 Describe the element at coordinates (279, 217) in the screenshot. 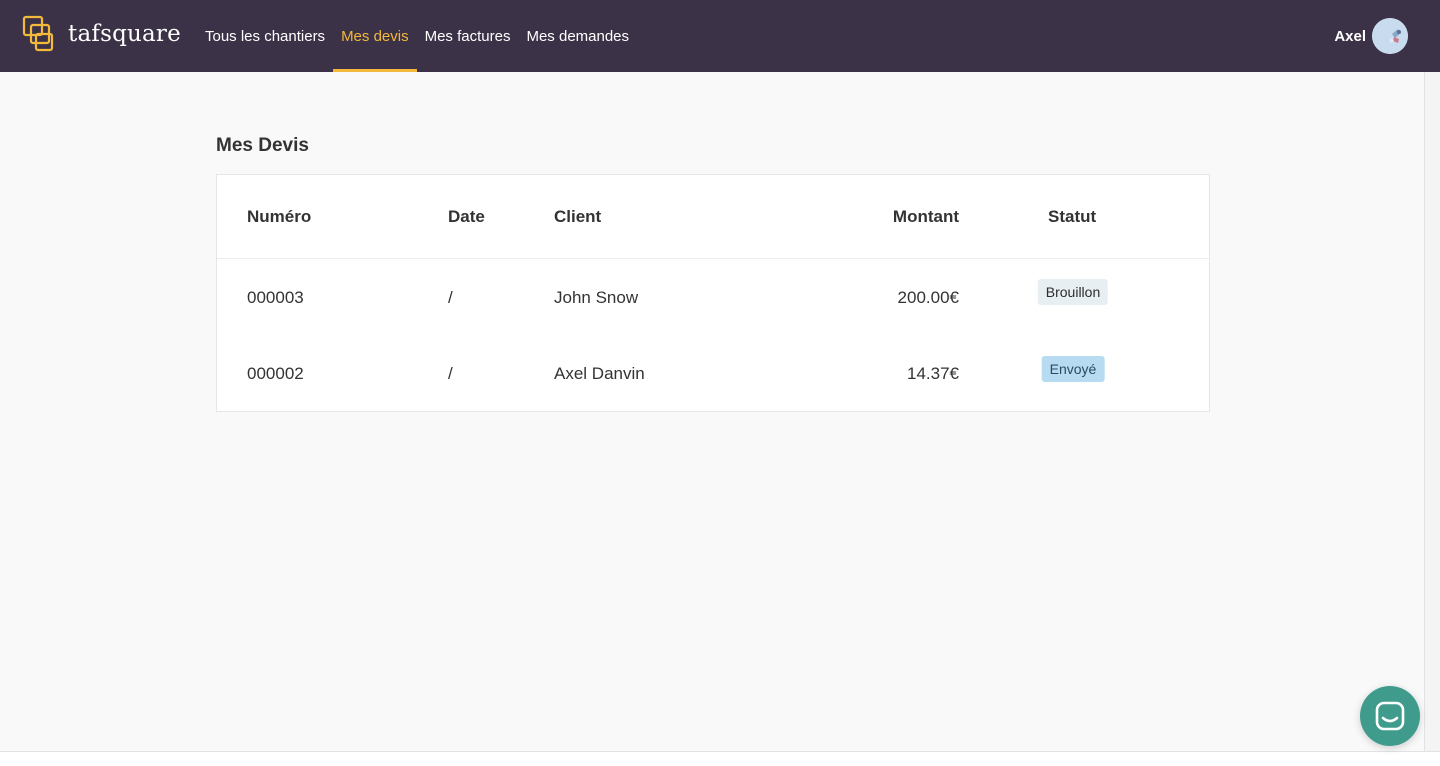

I see `header-number: Numéro` at that location.